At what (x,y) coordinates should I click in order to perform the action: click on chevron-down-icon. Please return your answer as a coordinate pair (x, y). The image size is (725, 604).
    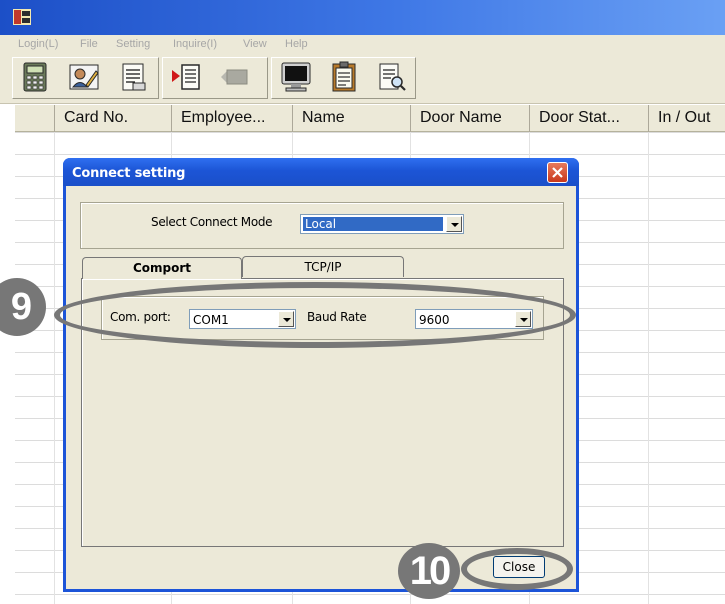
    Looking at the image, I should click on (454, 224).